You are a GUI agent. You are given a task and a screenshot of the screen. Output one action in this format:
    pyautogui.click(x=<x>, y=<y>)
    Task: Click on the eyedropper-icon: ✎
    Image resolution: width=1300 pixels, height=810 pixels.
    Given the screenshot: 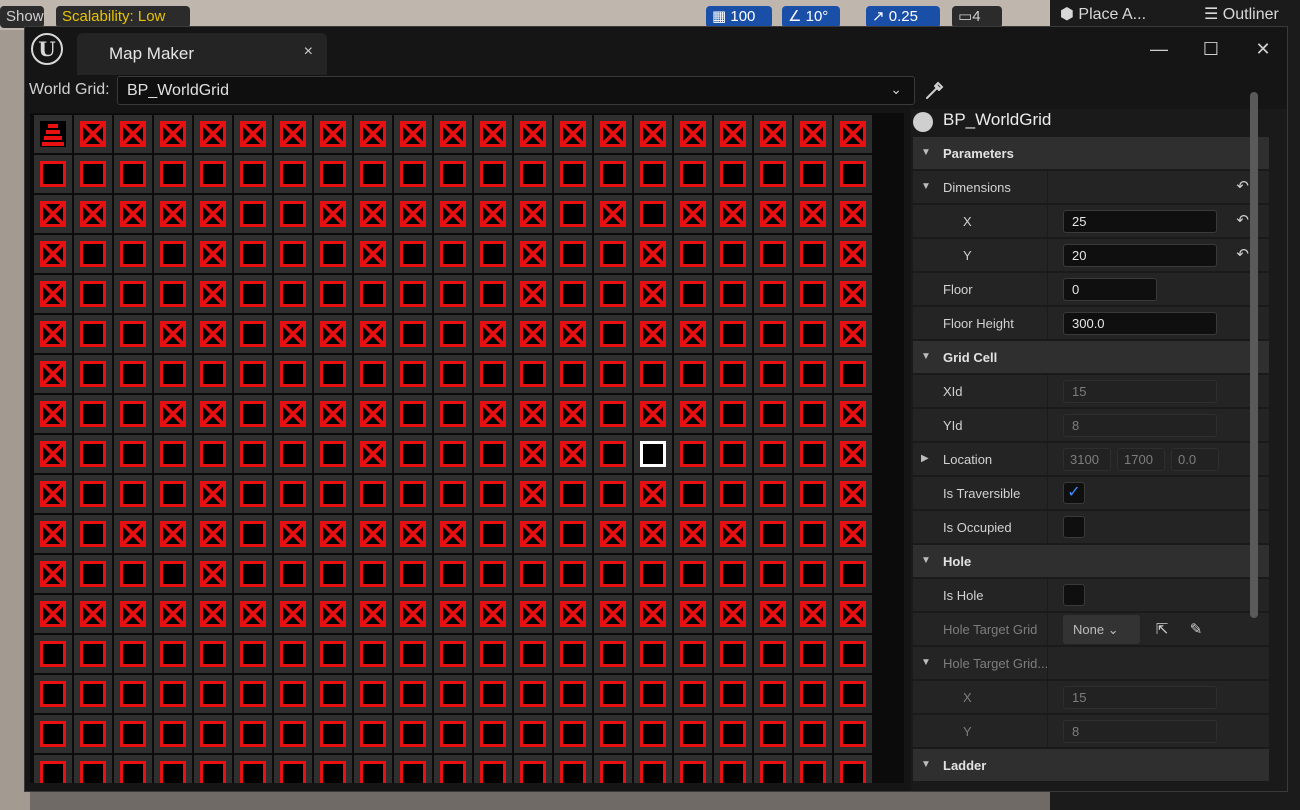 What is the action you would take?
    pyautogui.click(x=1196, y=630)
    